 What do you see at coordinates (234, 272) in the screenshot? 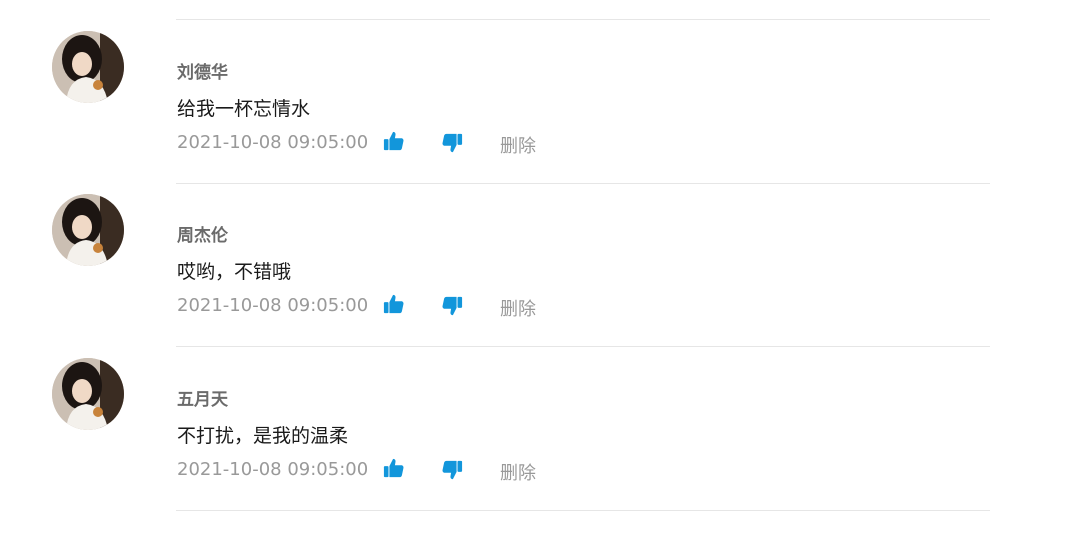
I see `comment-text: 哎哟，不错哦` at bounding box center [234, 272].